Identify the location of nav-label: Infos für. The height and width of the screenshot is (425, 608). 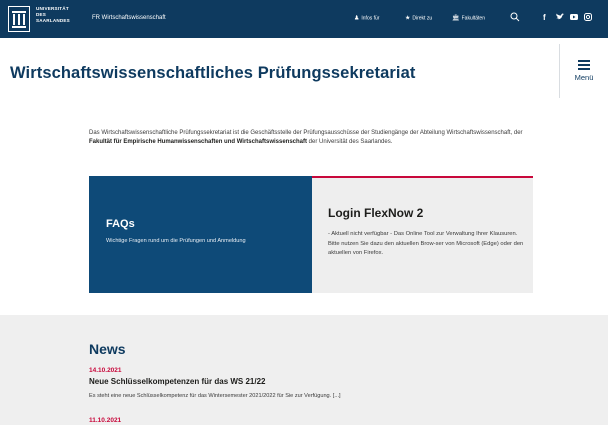
(370, 18).